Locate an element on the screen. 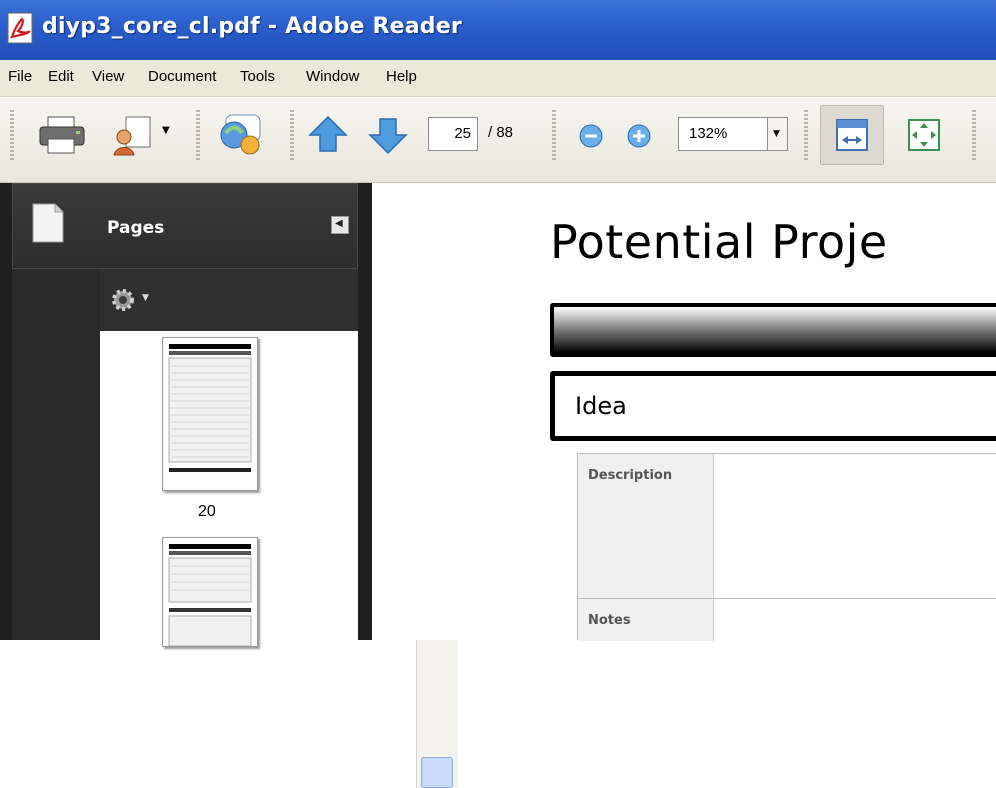  previous-page-icon is located at coordinates (328, 135).